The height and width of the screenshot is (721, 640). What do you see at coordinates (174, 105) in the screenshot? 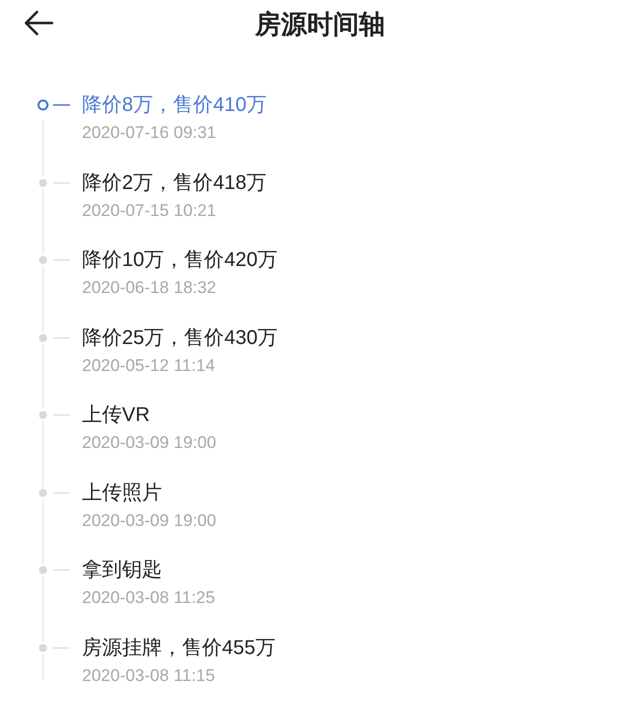
I see `event-title: 降价8万，售价410万` at bounding box center [174, 105].